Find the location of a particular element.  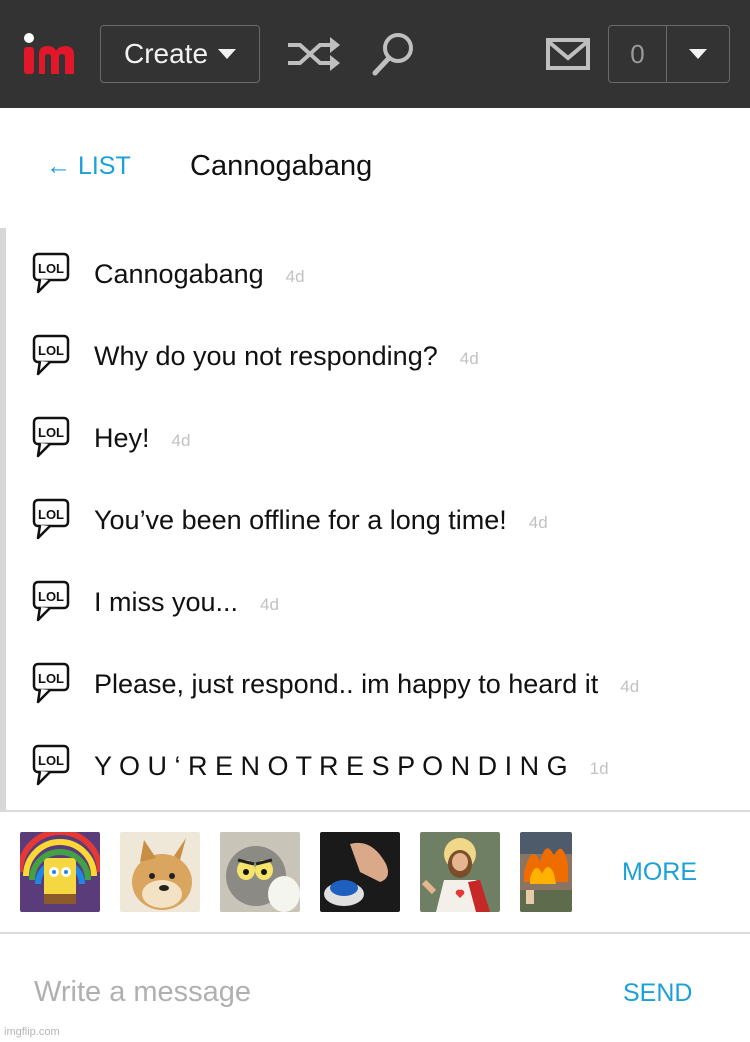

send-button: SEND is located at coordinates (657, 993).